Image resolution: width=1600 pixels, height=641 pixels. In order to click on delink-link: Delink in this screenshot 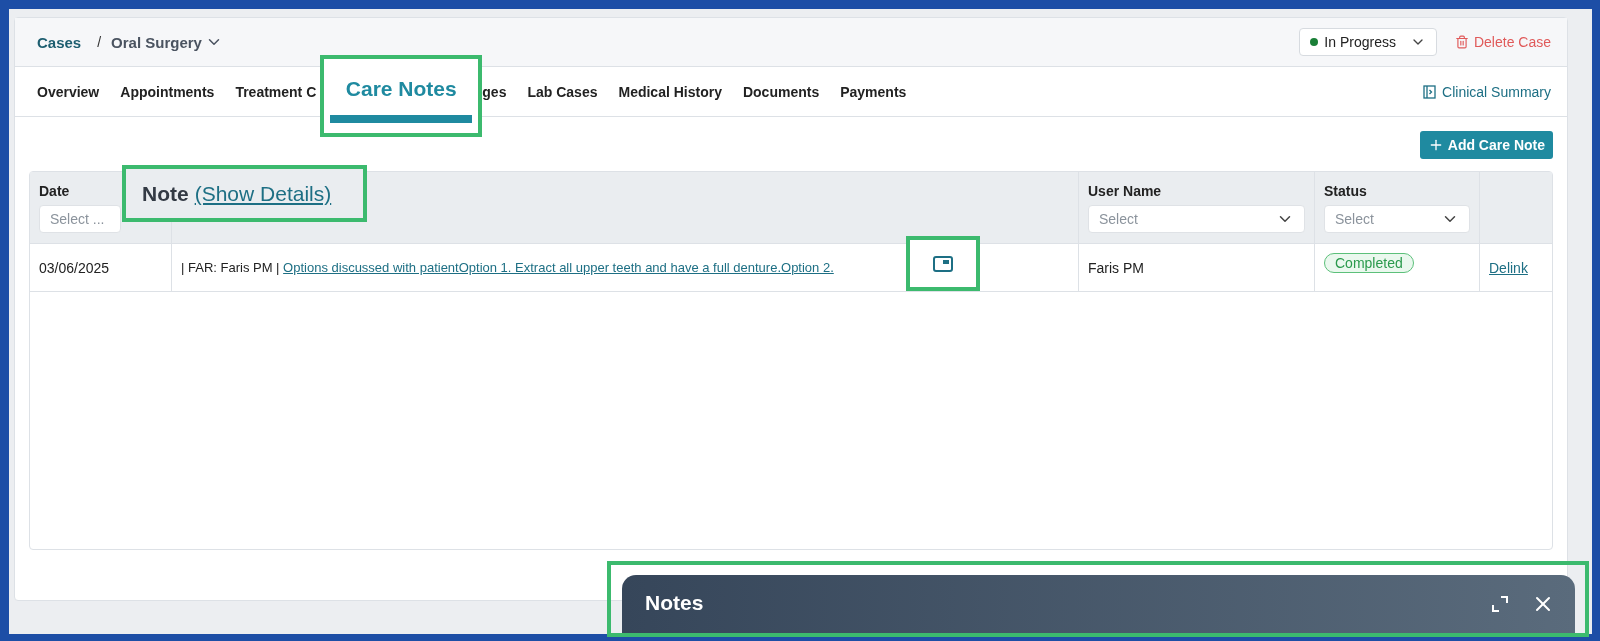, I will do `click(1516, 267)`.